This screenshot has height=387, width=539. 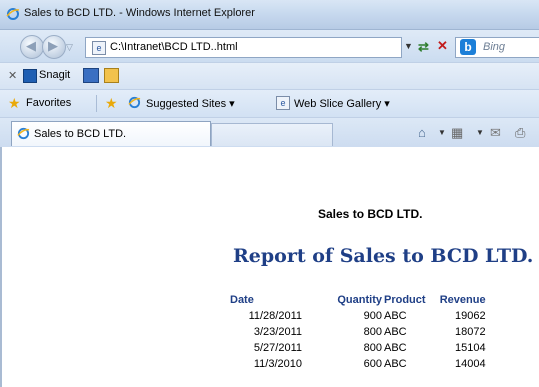 I want to click on date-cell: 5/27/2011, so click(x=277, y=348).